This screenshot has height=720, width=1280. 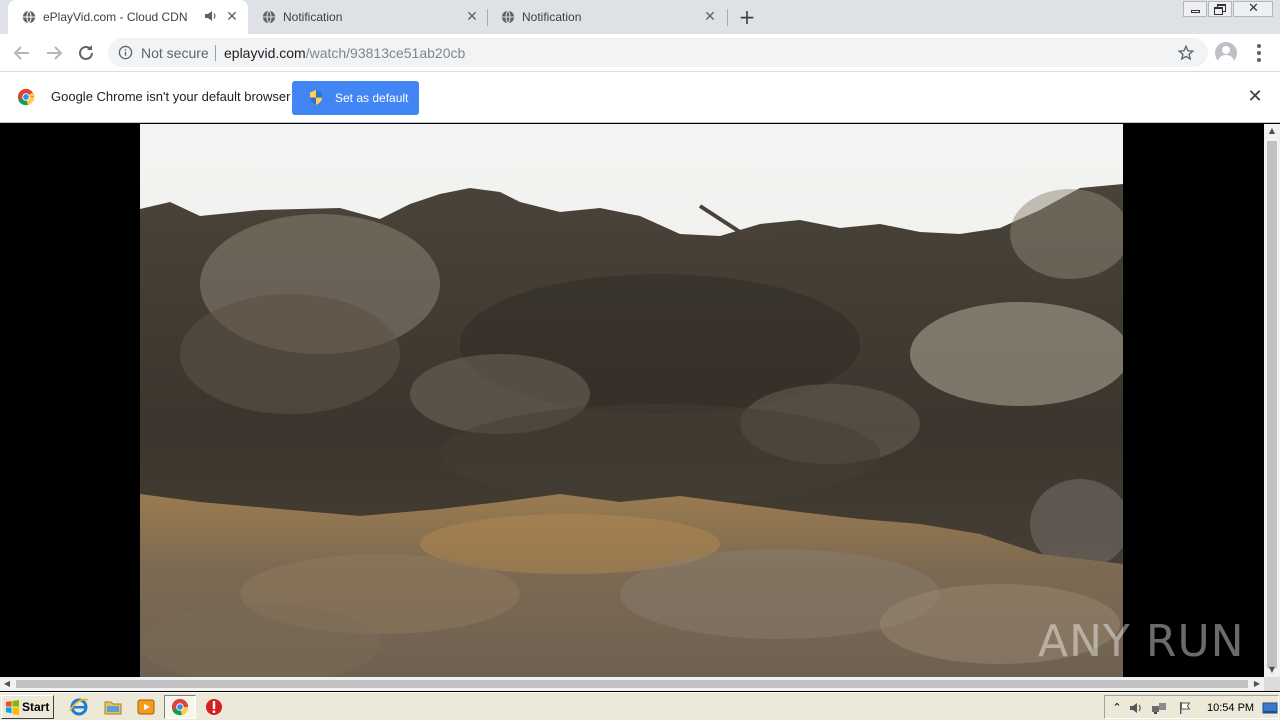 What do you see at coordinates (1195, 9) in the screenshot?
I see `minimize-button` at bounding box center [1195, 9].